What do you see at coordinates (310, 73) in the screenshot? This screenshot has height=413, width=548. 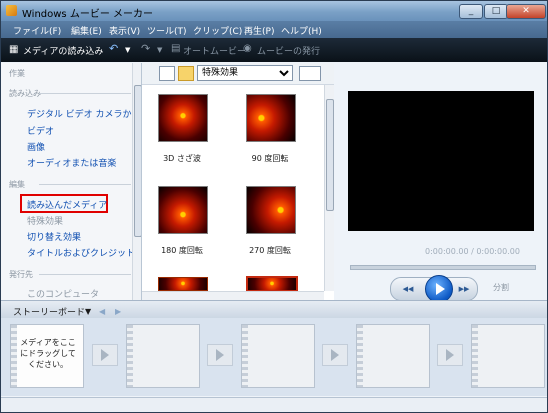 I see `view-options-icon` at bounding box center [310, 73].